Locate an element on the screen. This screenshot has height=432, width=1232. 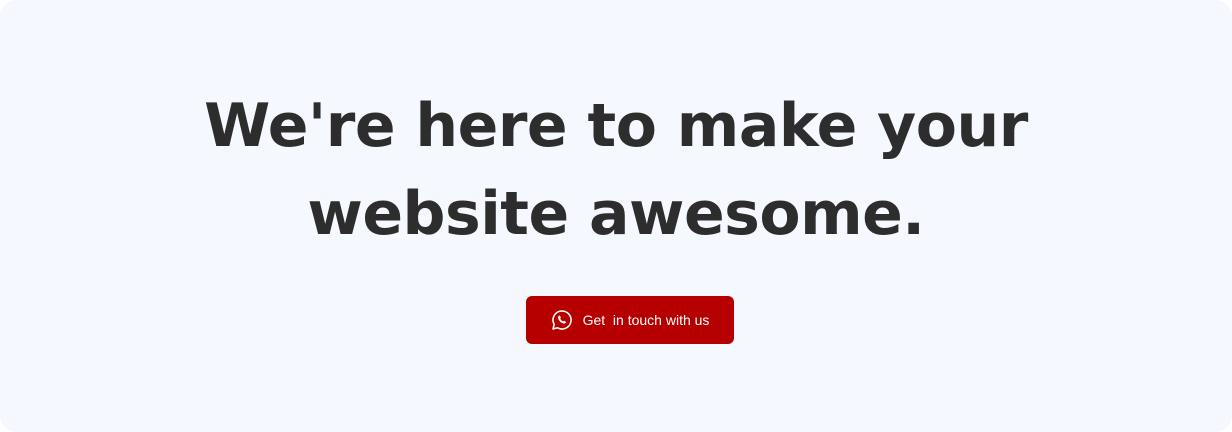
get-in-touch-button: Get in touch with us is located at coordinates (630, 320).